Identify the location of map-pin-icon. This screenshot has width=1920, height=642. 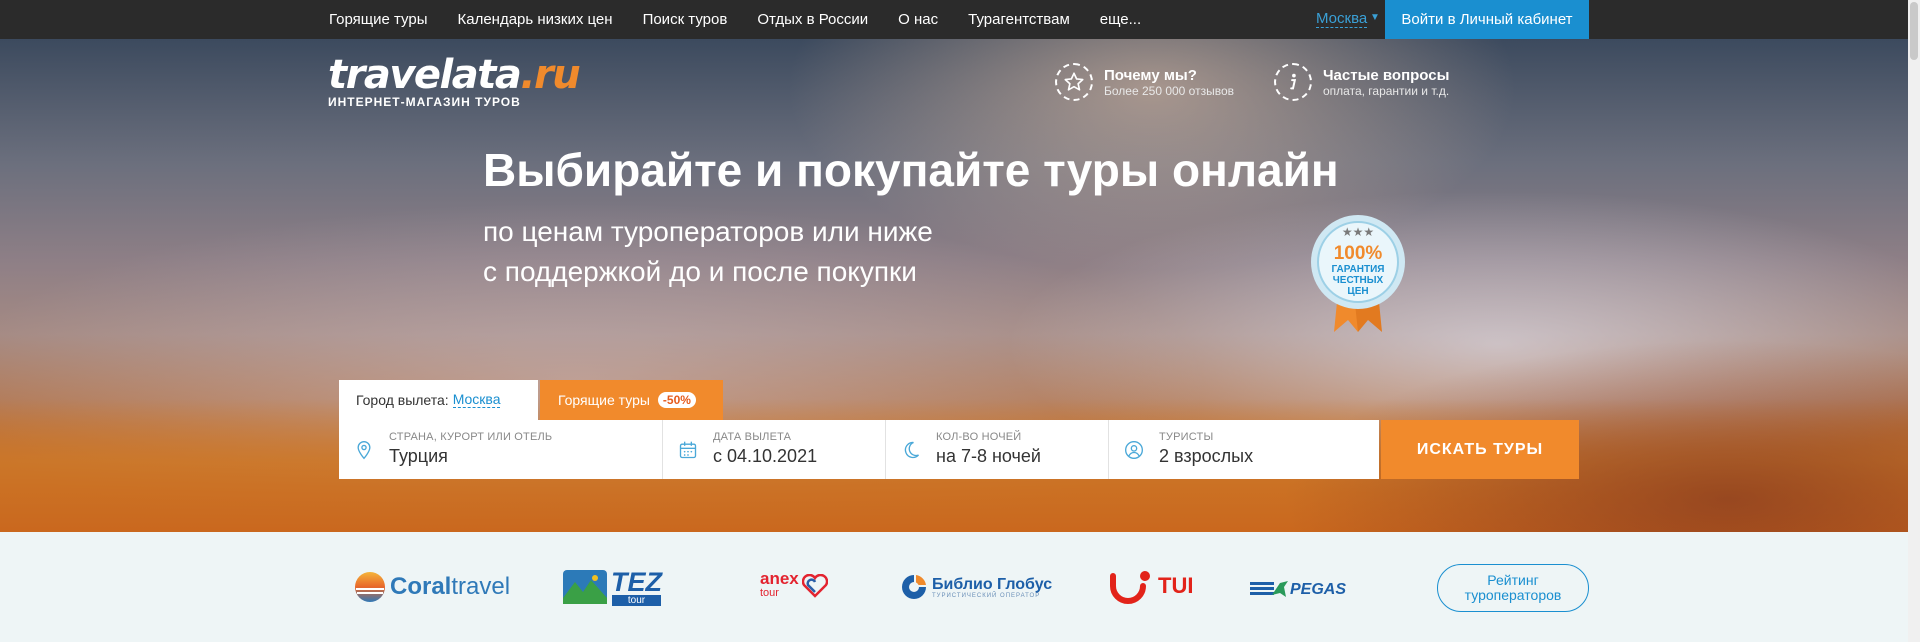
(364, 450).